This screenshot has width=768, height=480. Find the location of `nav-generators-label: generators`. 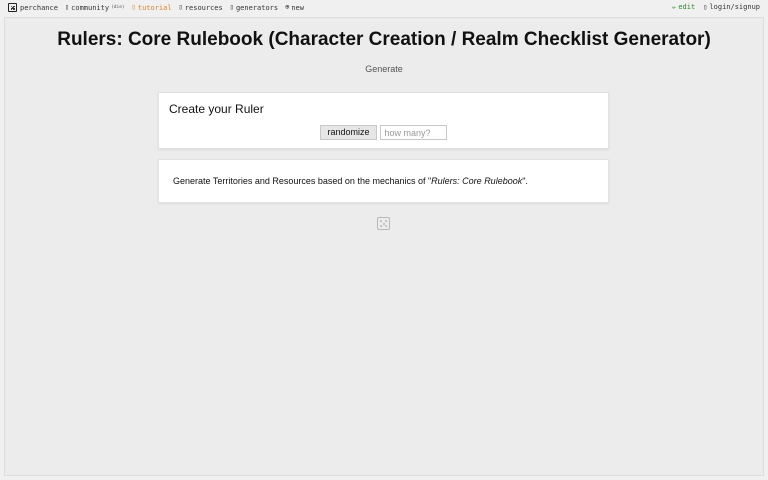

nav-generators-label: generators is located at coordinates (257, 7).